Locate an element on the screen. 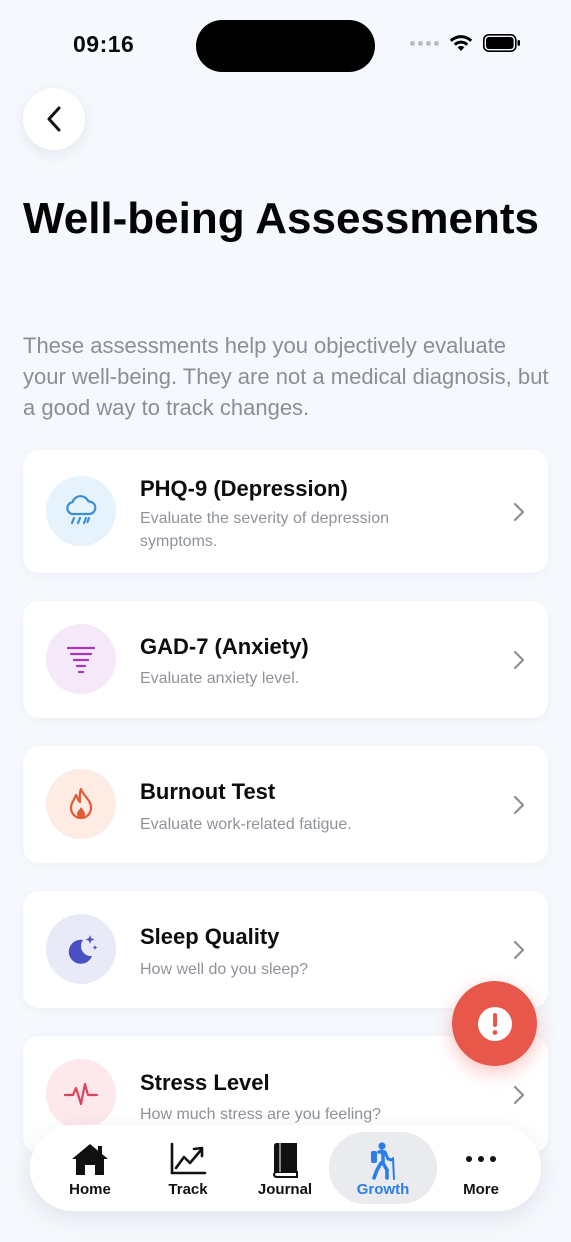 The height and width of the screenshot is (1242, 571). tab-label: Track is located at coordinates (188, 1189).